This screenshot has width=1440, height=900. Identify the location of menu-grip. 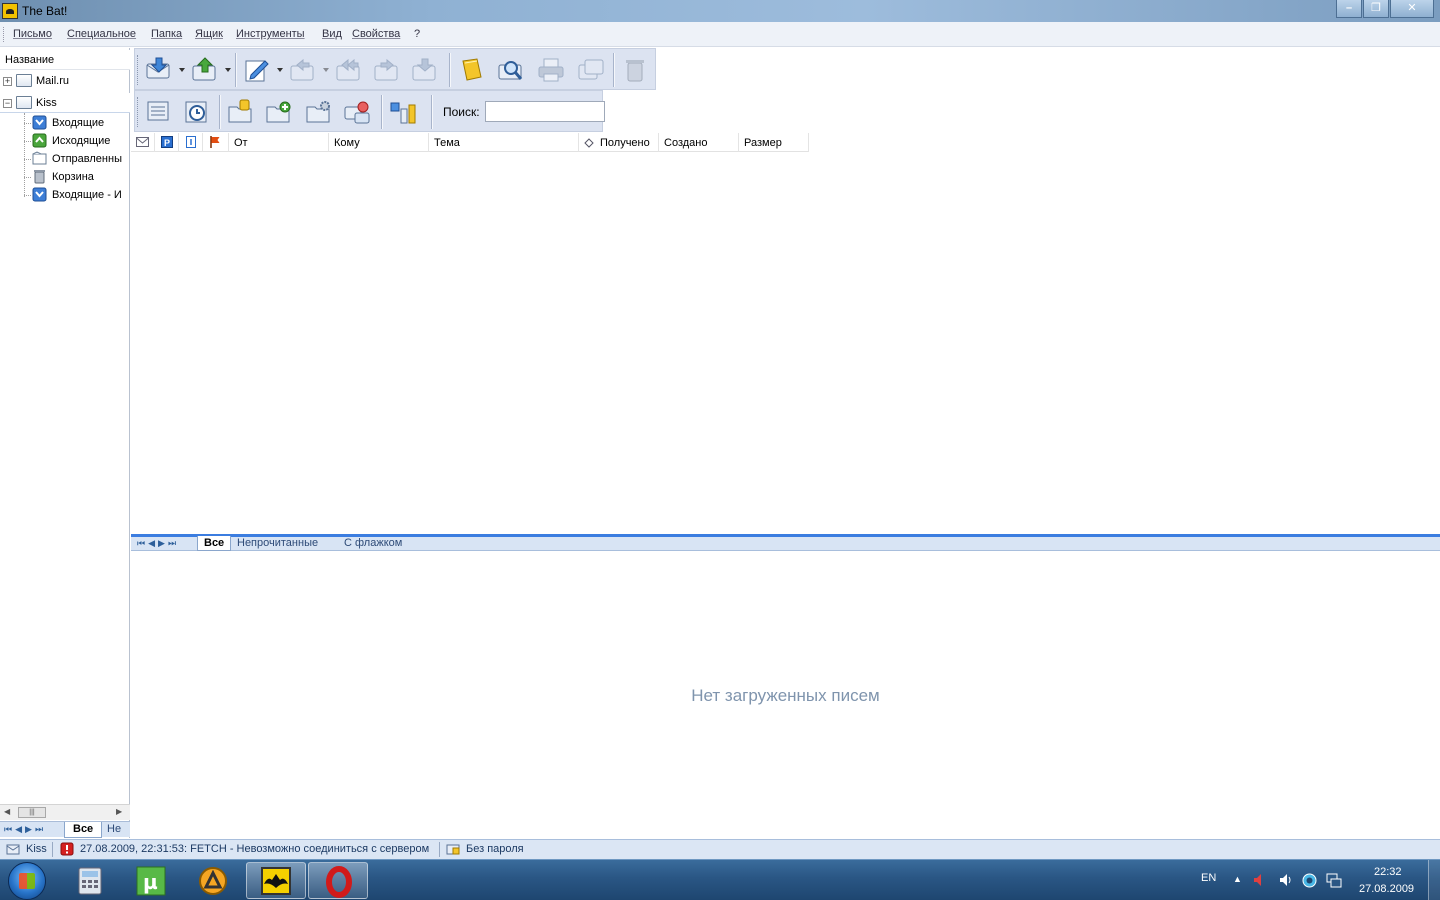
(4, 34).